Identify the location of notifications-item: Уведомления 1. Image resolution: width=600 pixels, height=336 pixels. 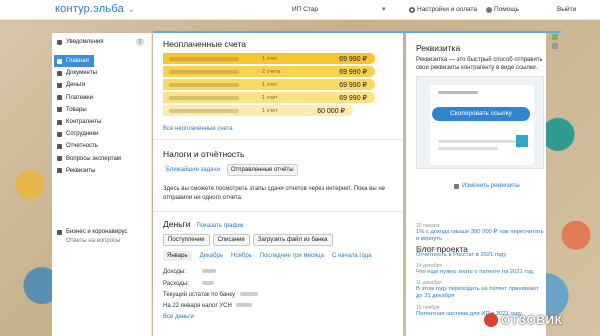
(100, 42).